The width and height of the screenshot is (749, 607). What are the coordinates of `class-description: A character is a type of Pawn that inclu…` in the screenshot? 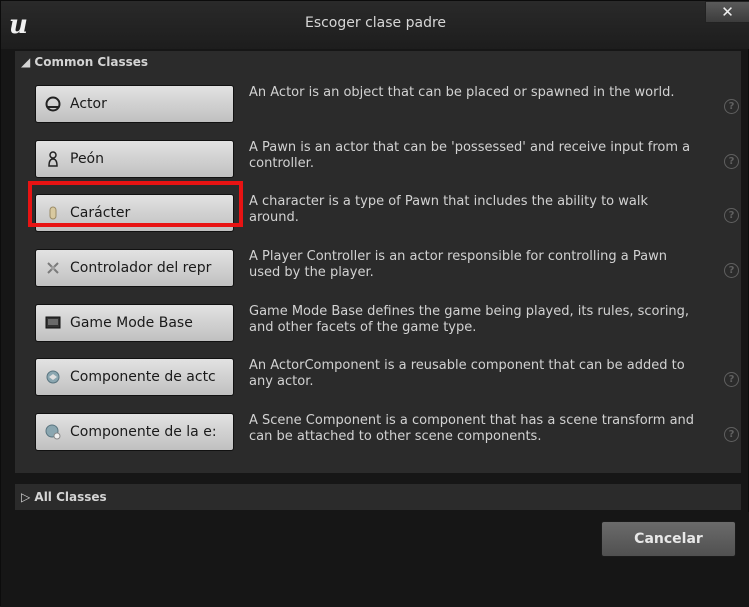 It's located at (448, 209).